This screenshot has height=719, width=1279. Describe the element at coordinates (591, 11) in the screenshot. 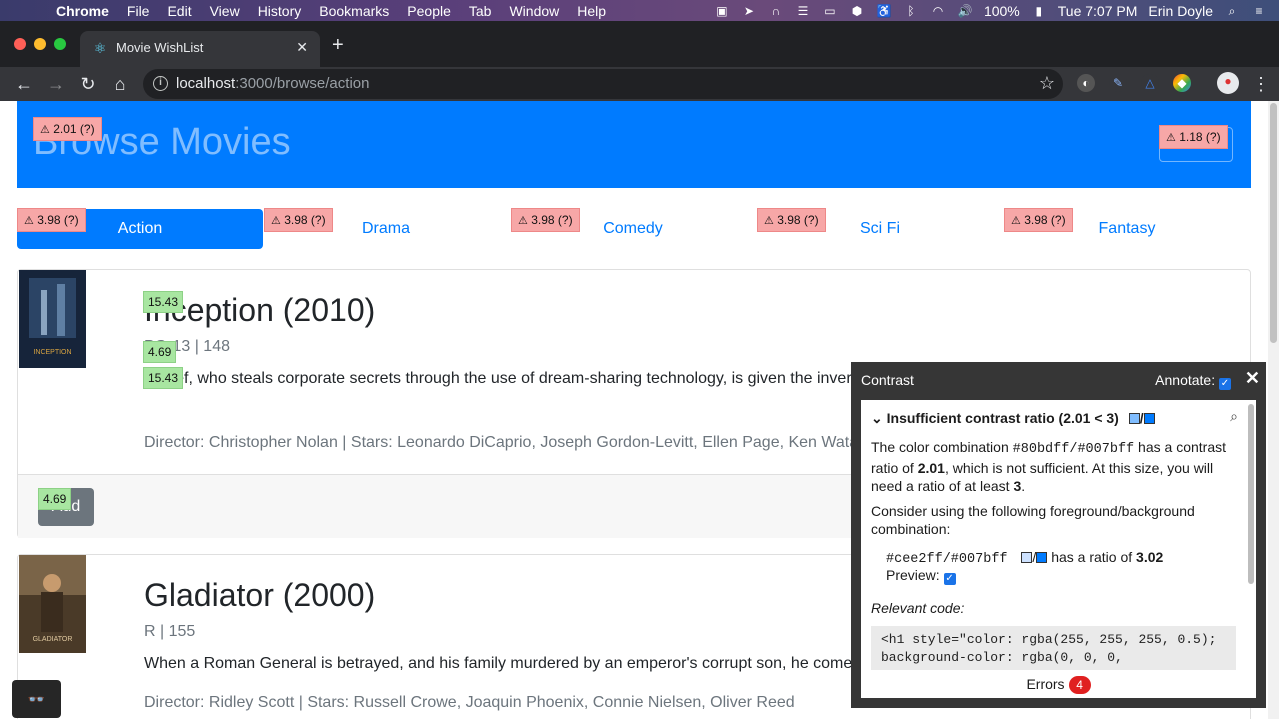

I see `menu-help: Help` at that location.